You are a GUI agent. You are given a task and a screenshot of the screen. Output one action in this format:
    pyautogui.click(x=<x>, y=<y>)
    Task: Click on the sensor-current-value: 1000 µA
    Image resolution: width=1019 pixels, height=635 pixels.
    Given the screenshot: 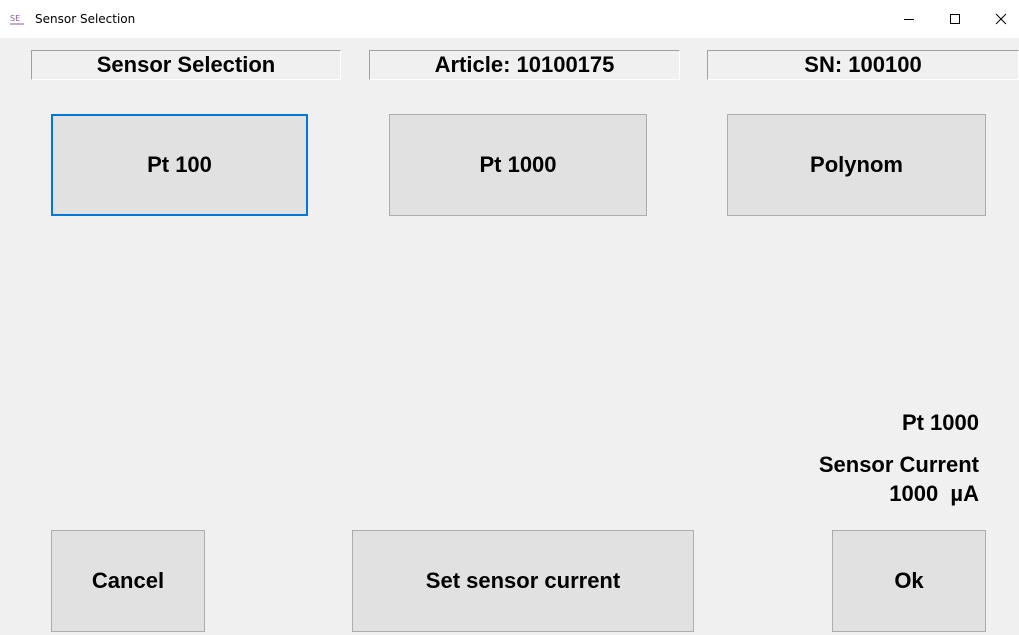 What is the action you would take?
    pyautogui.click(x=934, y=493)
    